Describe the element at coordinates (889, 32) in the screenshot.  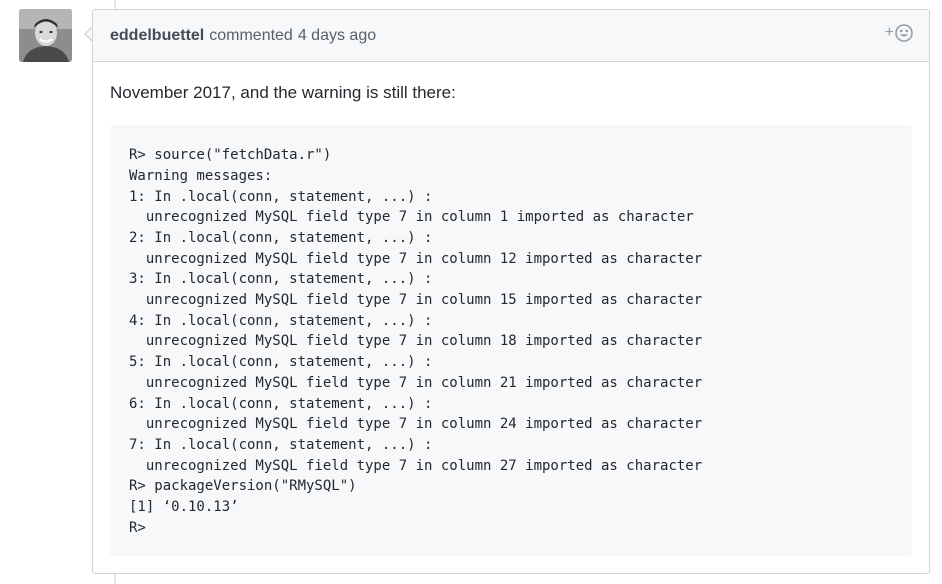
I see `reaction-plus-label: +` at that location.